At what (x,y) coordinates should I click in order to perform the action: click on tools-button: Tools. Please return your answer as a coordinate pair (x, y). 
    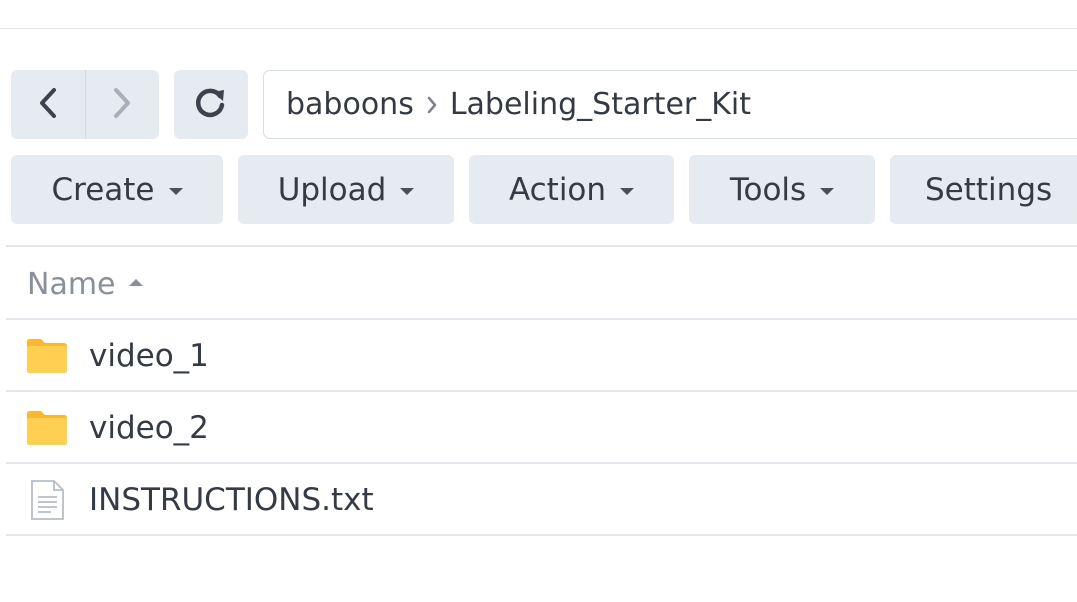
    Looking at the image, I should click on (782, 189).